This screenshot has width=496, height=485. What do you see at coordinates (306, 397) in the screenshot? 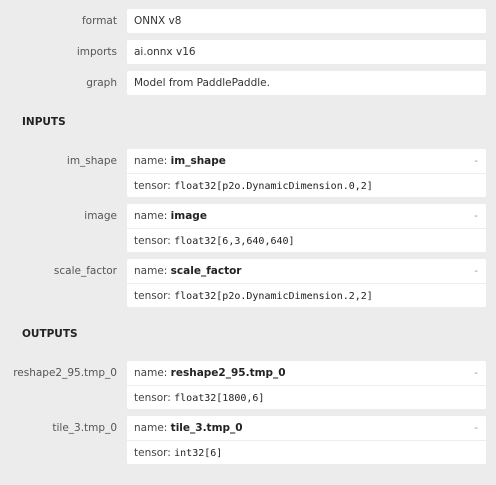
I see `argument-tensor-row: tensor: float32[1800,6]` at bounding box center [306, 397].